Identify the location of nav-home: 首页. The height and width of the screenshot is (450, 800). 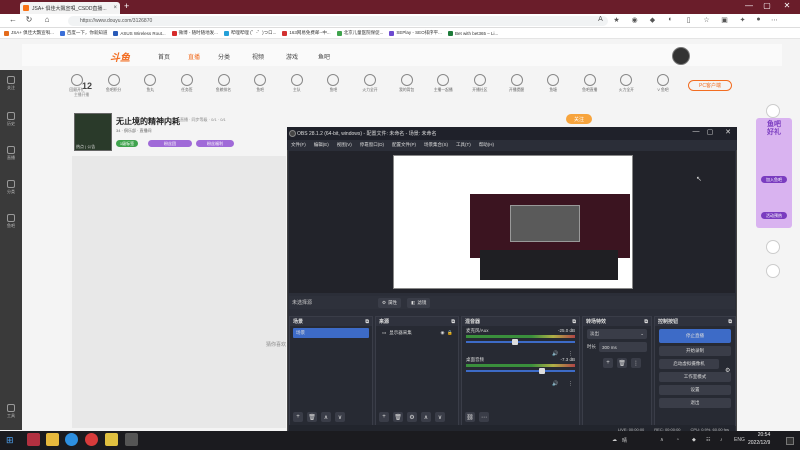
(164, 56).